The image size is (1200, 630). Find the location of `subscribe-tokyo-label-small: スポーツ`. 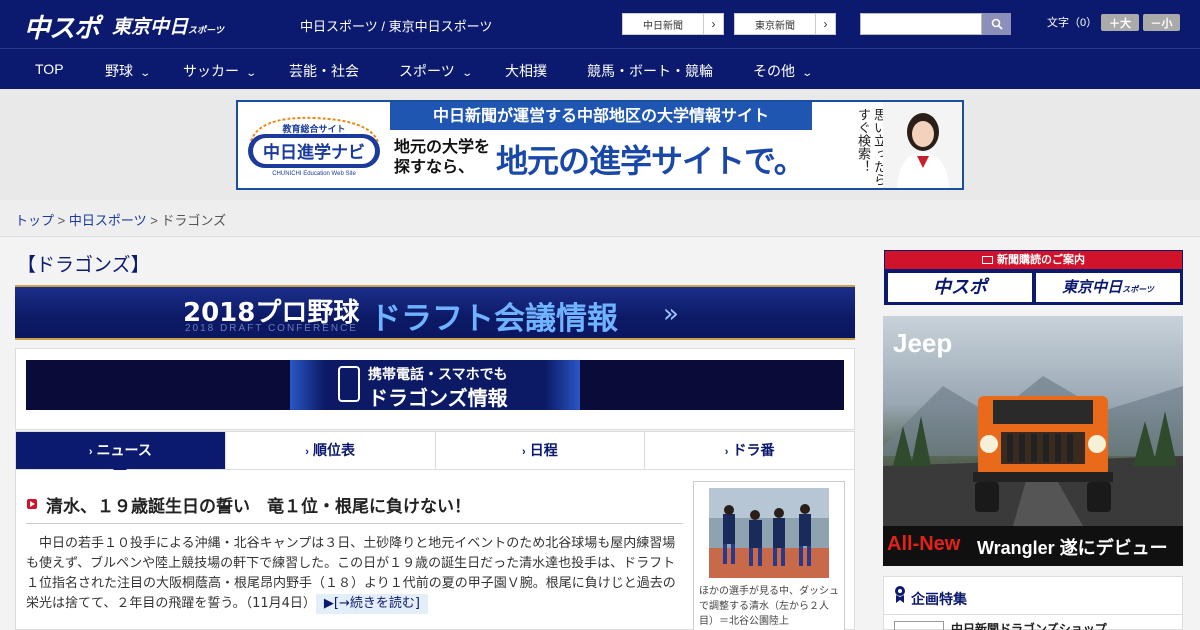

subscribe-tokyo-label-small: スポーツ is located at coordinates (1138, 289).